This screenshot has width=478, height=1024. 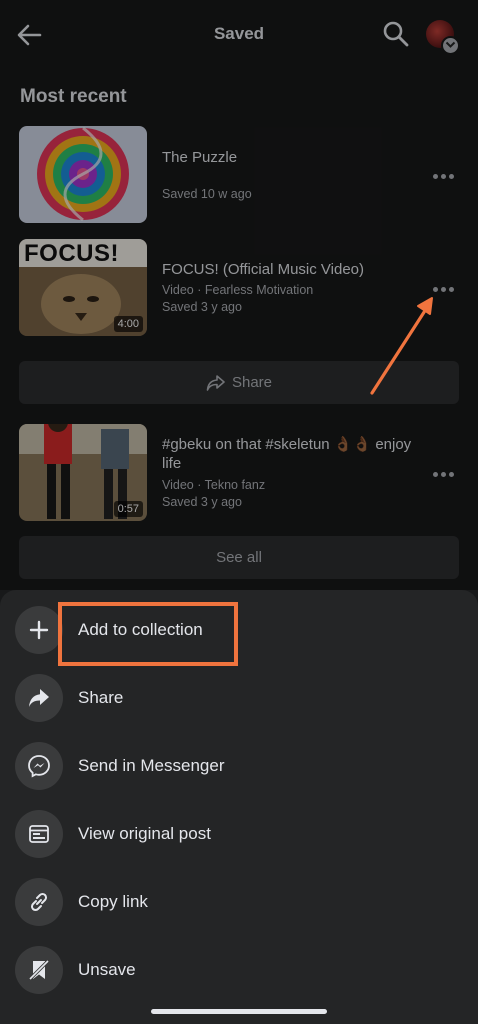 What do you see at coordinates (71, 253) in the screenshot?
I see `thumbnail-title-text: FOCUS!` at bounding box center [71, 253].